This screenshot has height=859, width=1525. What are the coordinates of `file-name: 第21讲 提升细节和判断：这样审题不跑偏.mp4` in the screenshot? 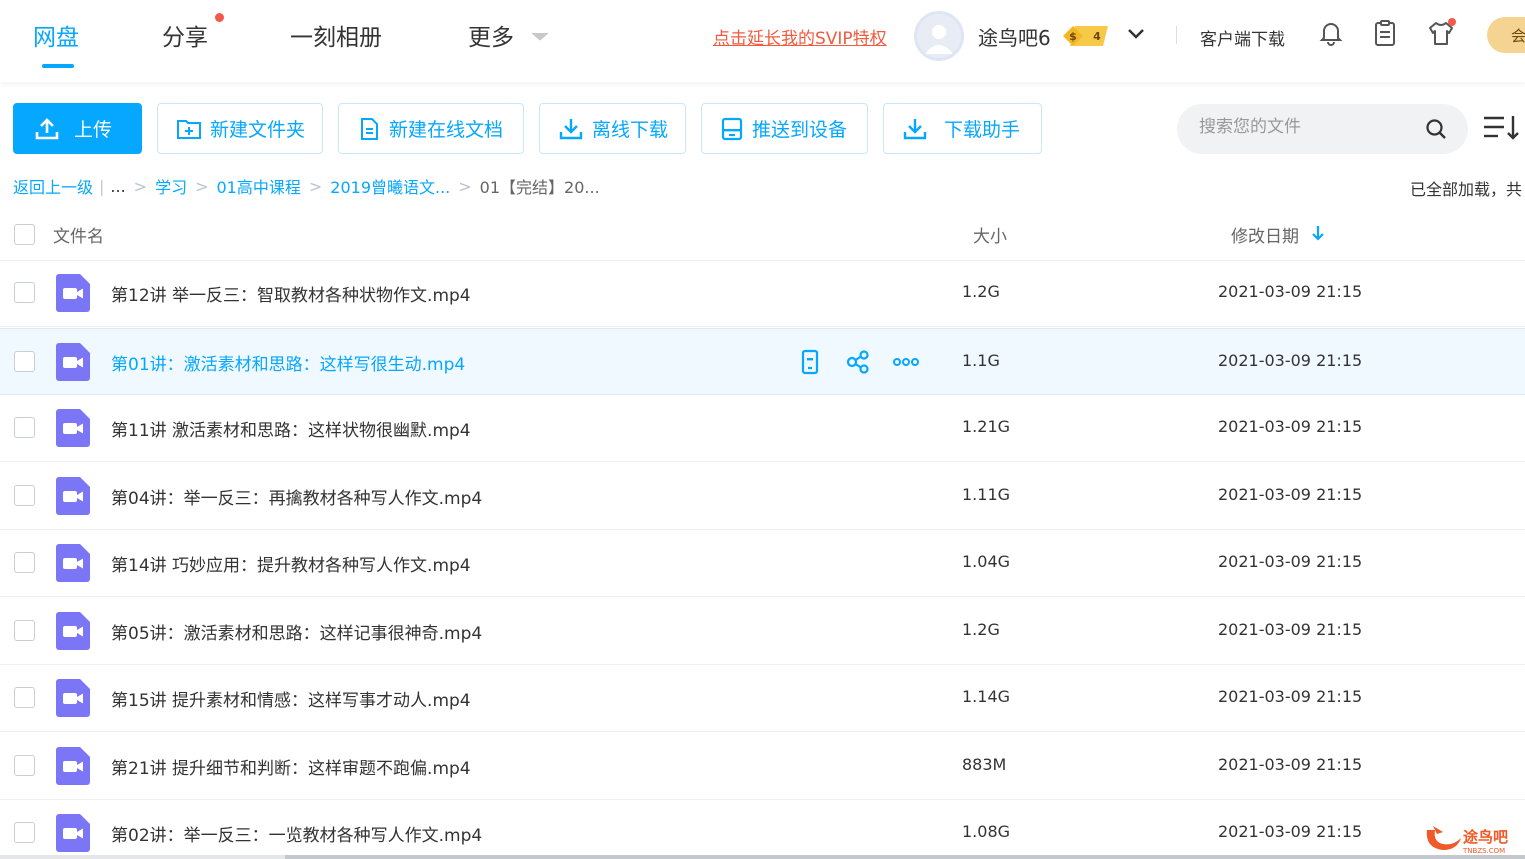 It's located at (291, 766).